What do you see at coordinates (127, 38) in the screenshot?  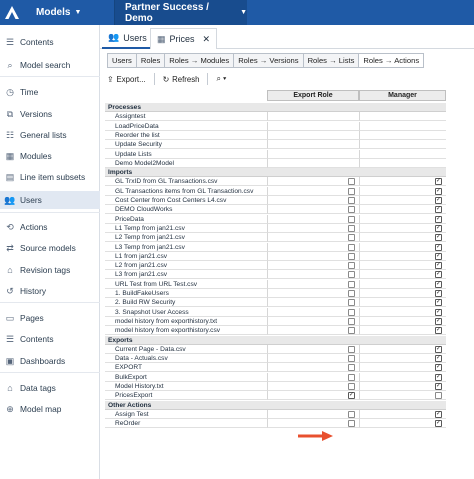 I see `tab-users: 👥 Users` at bounding box center [127, 38].